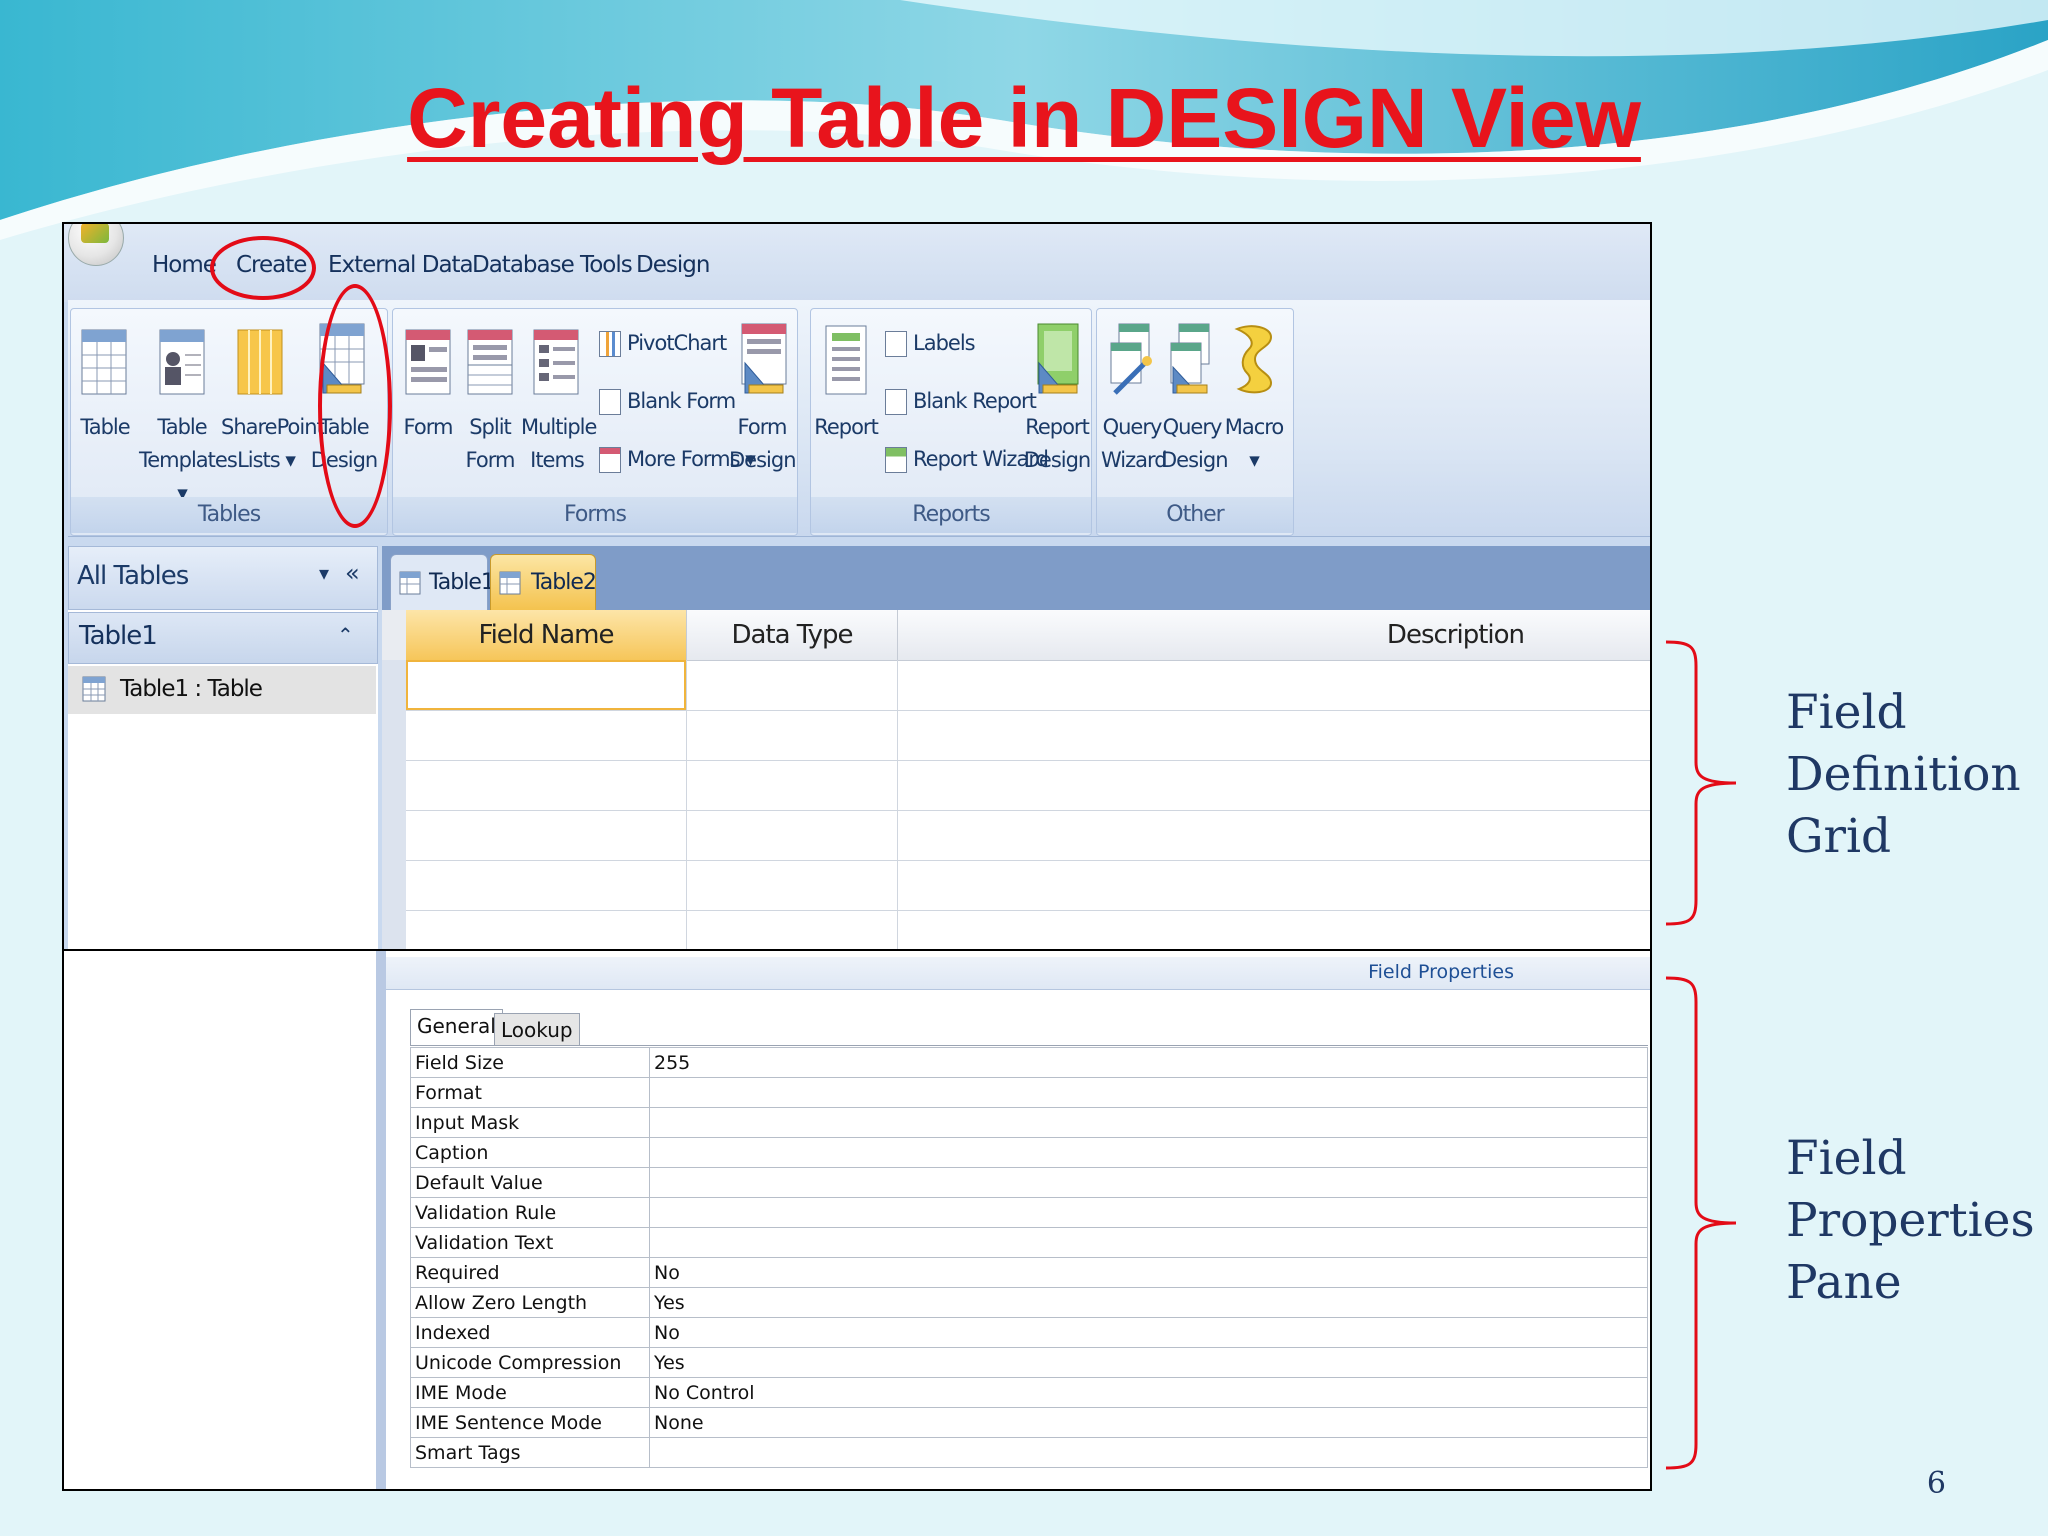  Describe the element at coordinates (556, 362) in the screenshot. I see `multiple-items-icon` at that location.